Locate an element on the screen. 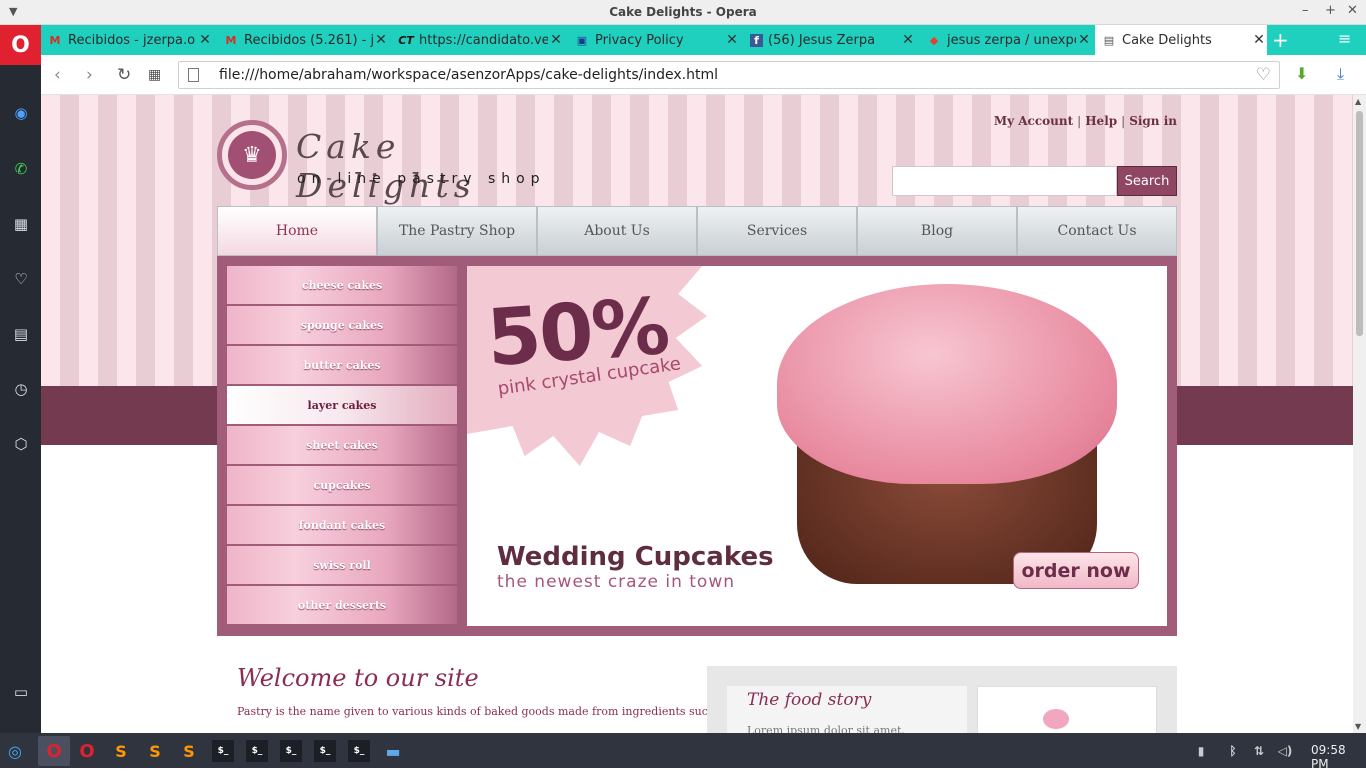 This screenshot has height=771, width=1366. clock: 09:58 PM is located at coordinates (1338, 757).